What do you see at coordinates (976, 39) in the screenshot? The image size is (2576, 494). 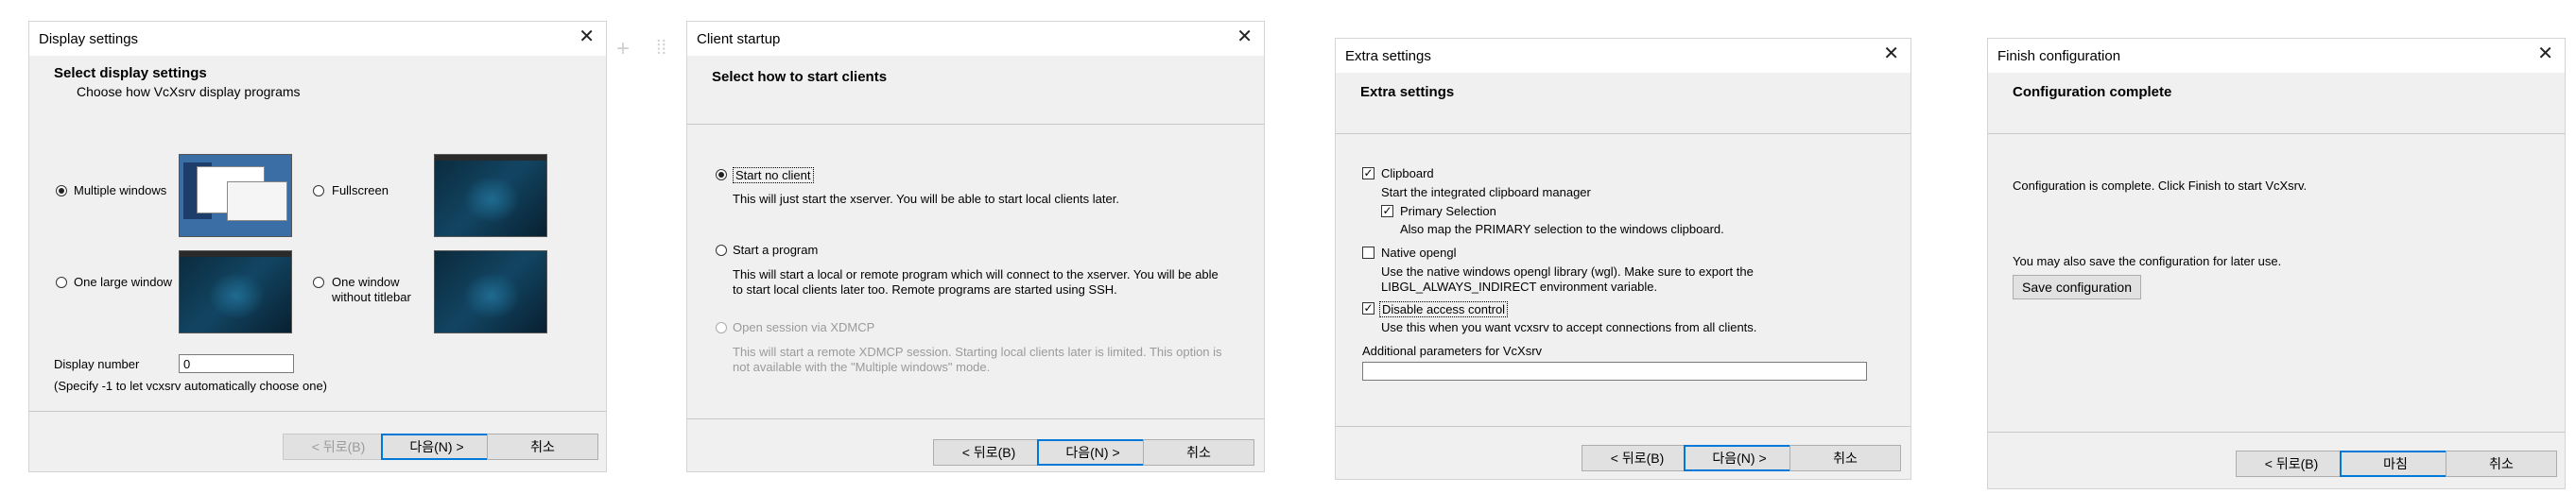 I see `title-bar: Client startup ✕` at bounding box center [976, 39].